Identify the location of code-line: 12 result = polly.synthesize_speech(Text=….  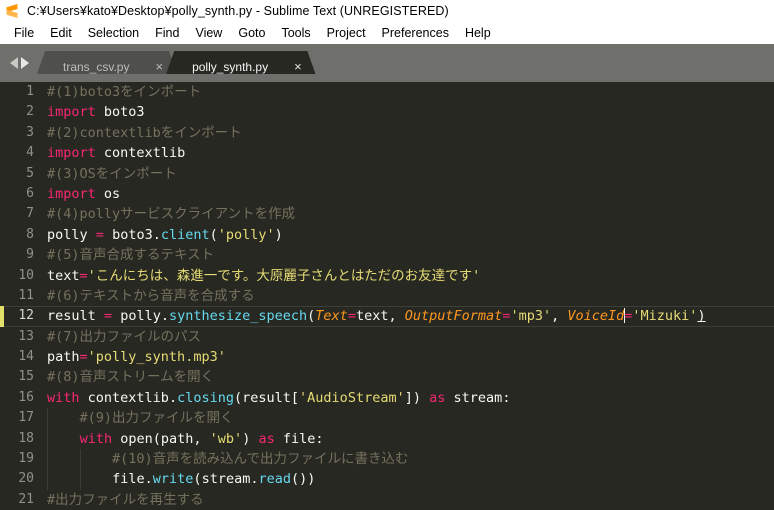
(387, 316).